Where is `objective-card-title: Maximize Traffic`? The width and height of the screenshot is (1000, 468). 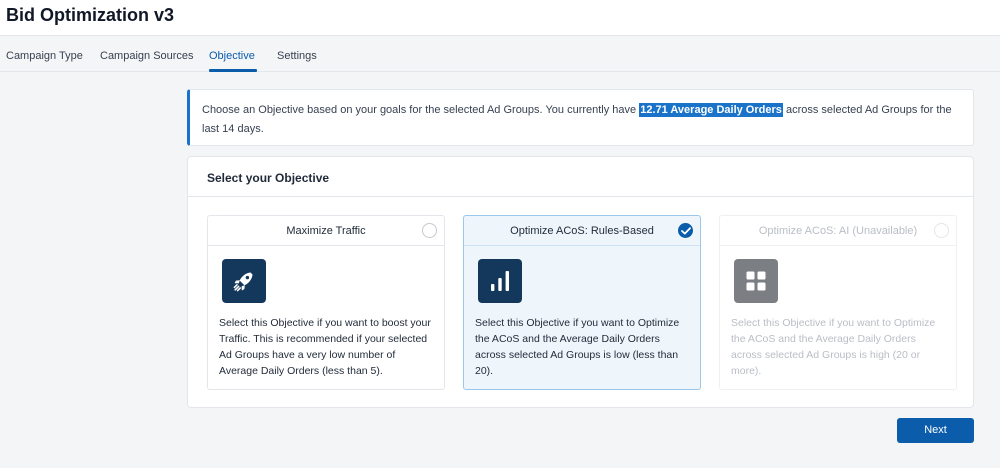 objective-card-title: Maximize Traffic is located at coordinates (326, 231).